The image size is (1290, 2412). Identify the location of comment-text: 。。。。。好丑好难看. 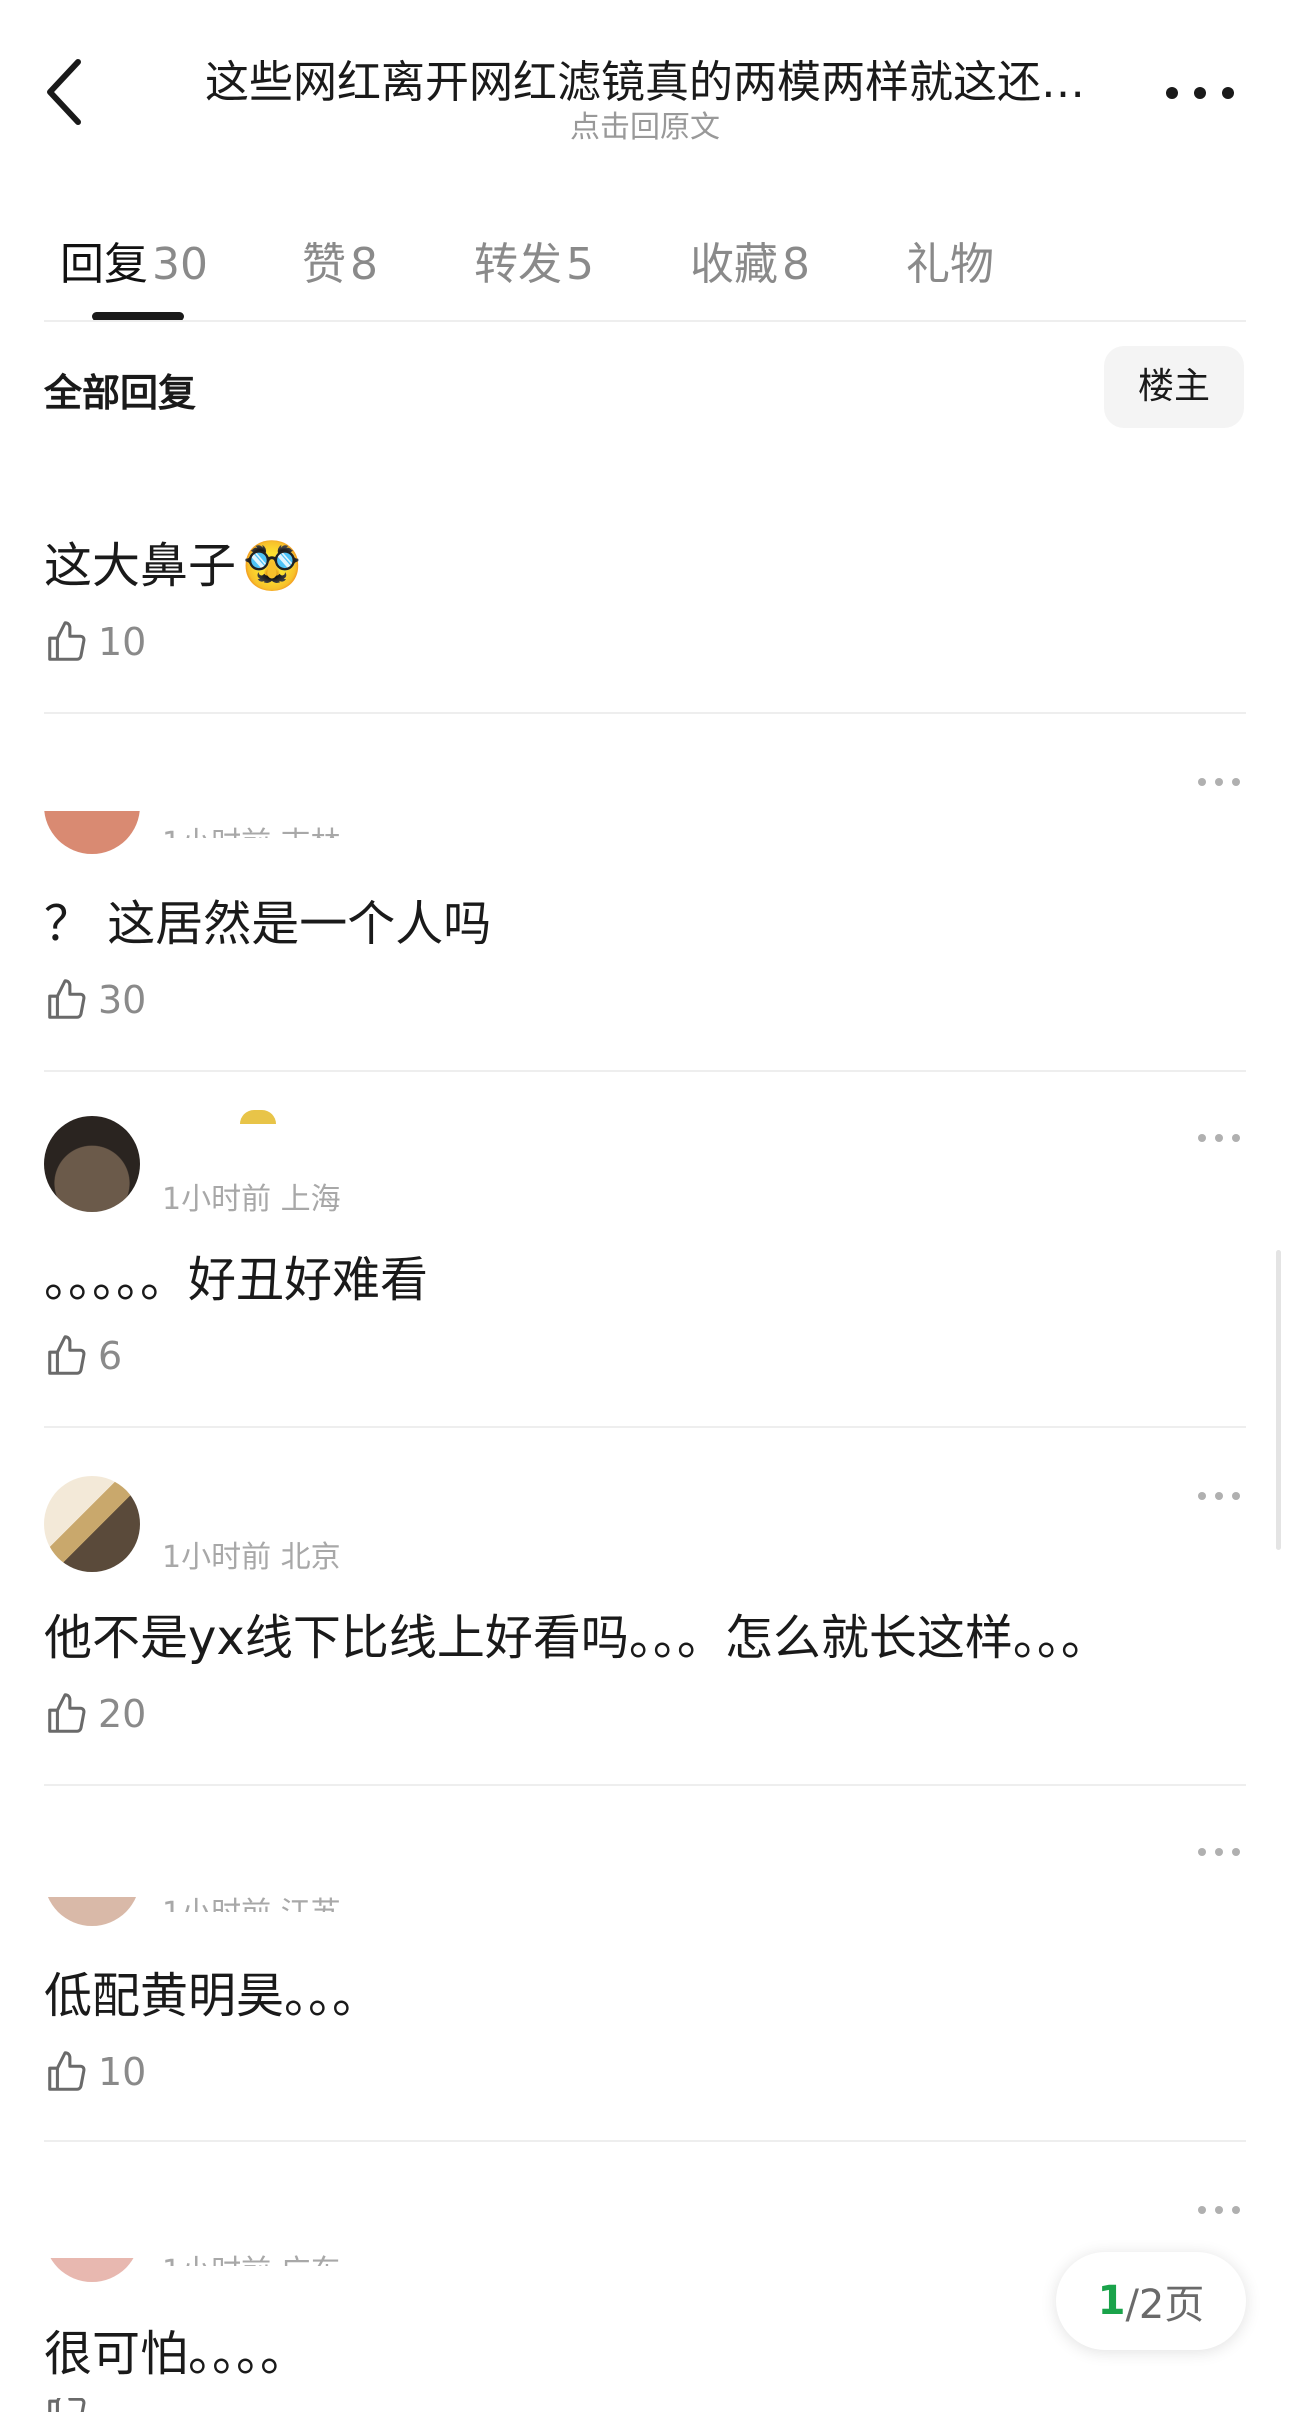
(236, 1275).